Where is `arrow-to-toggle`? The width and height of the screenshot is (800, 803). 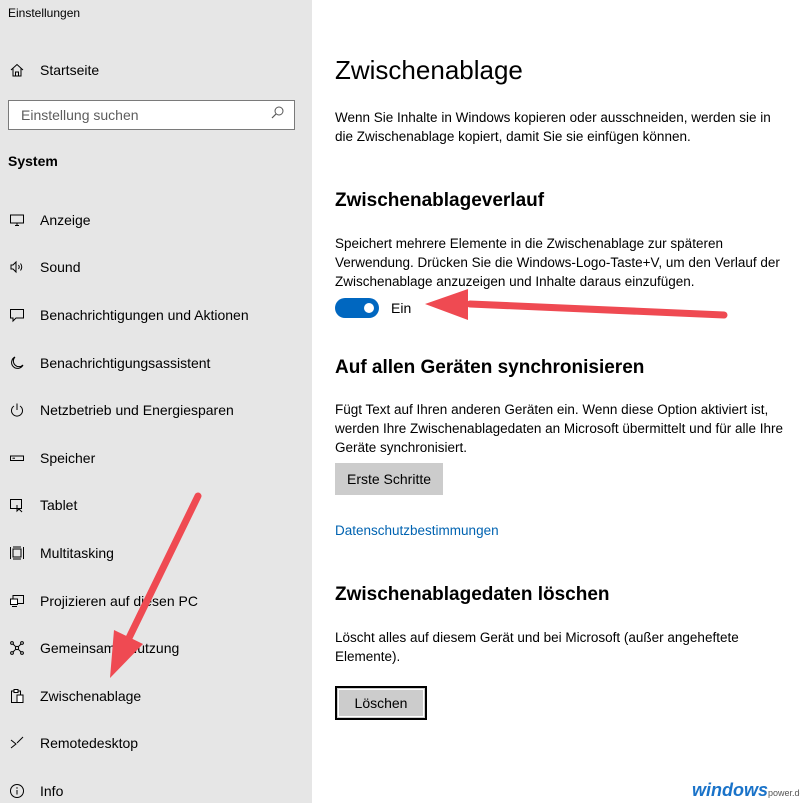
arrow-to-toggle is located at coordinates (576, 304).